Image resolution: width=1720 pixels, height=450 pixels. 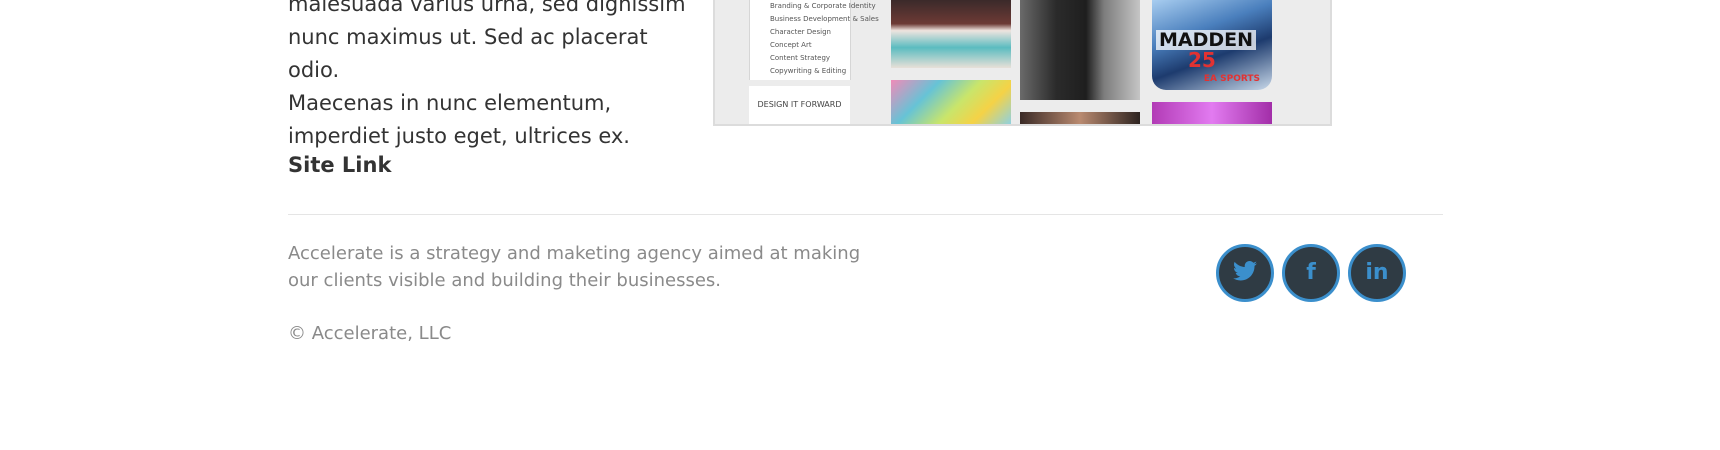 I want to click on footer-divider, so click(x=865, y=214).